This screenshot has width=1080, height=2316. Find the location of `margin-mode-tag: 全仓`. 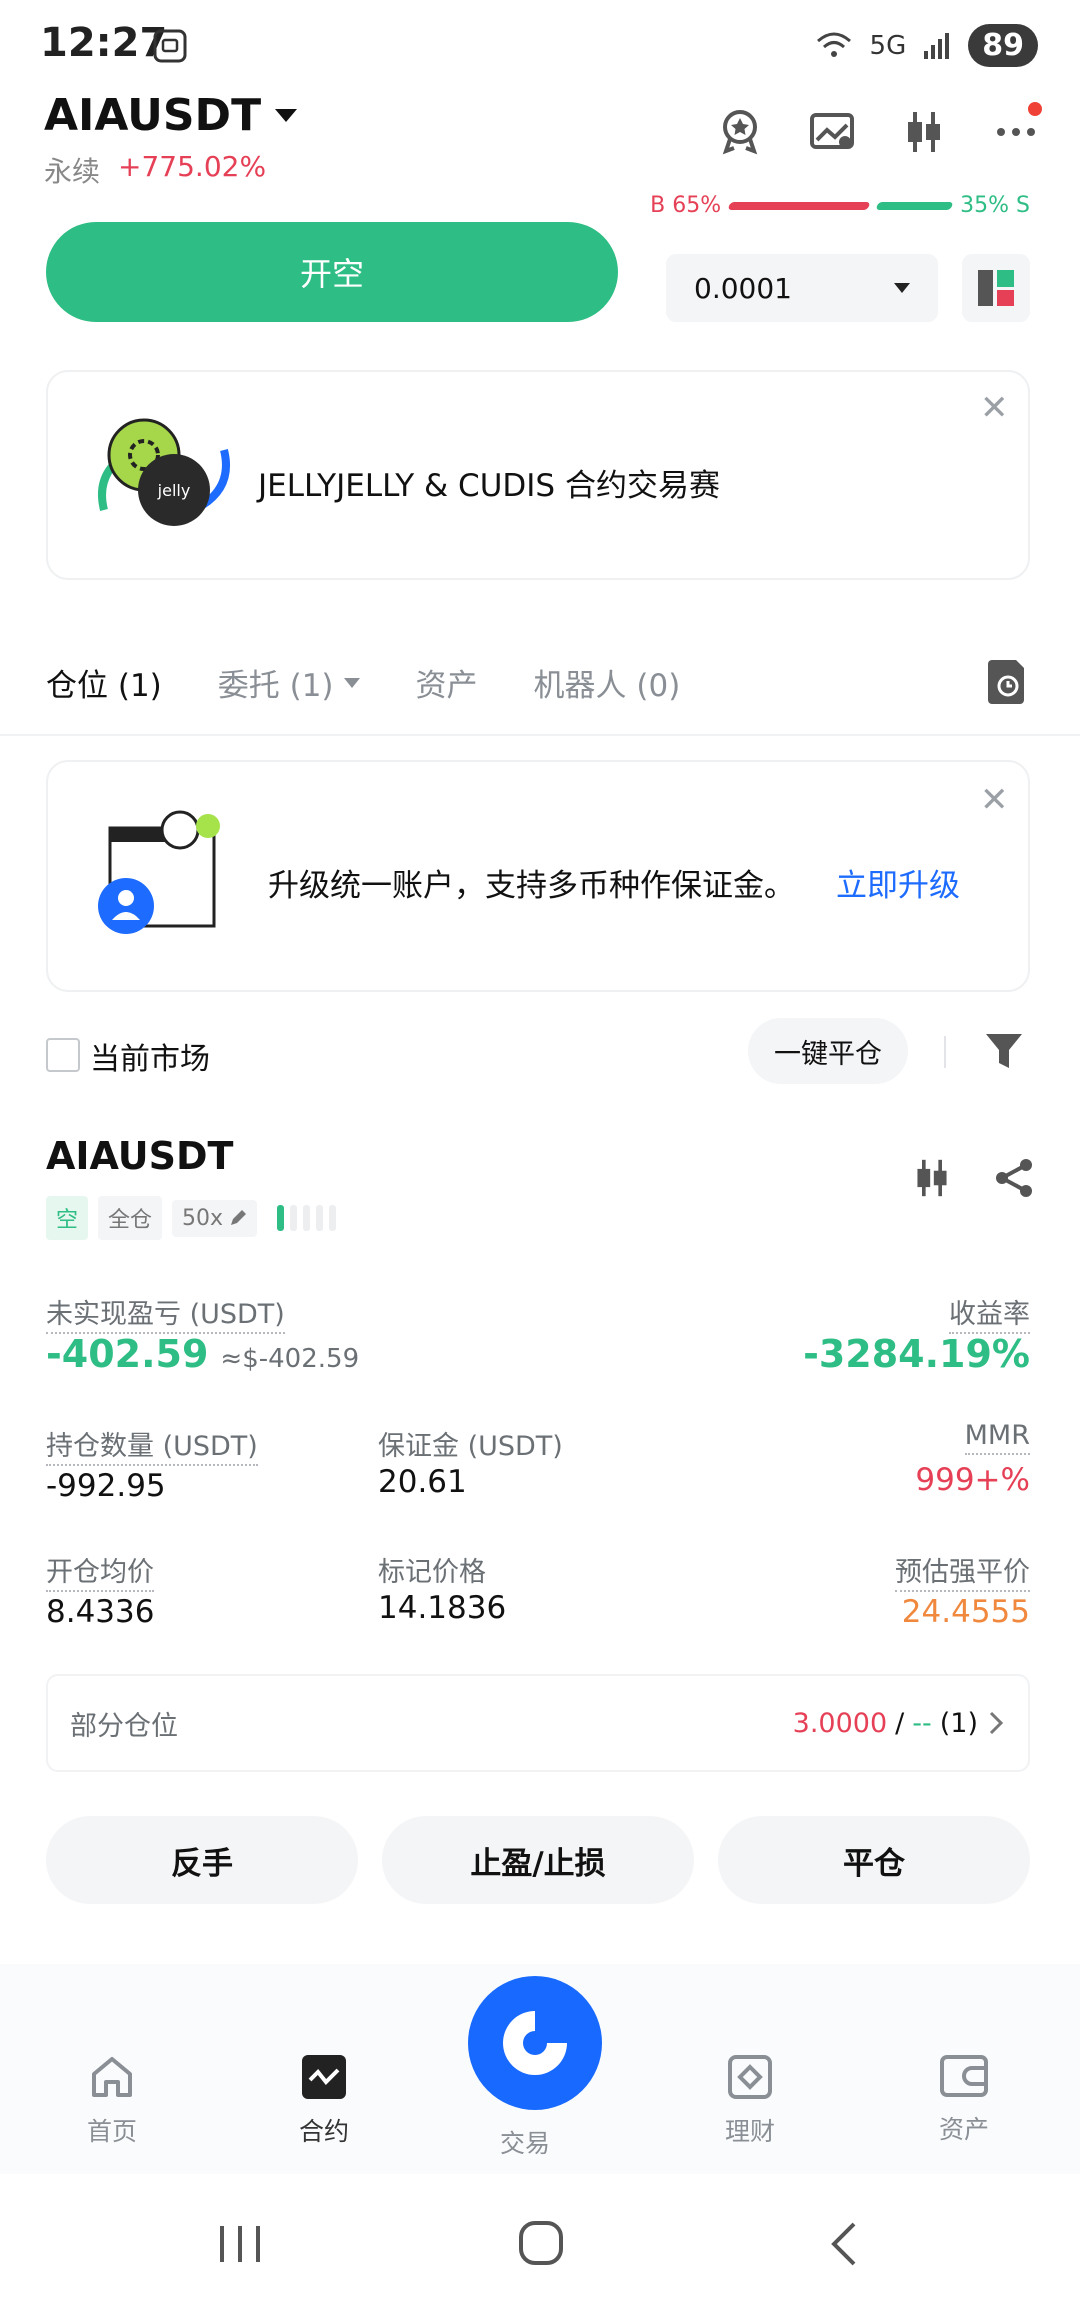

margin-mode-tag: 全仓 is located at coordinates (130, 1218).